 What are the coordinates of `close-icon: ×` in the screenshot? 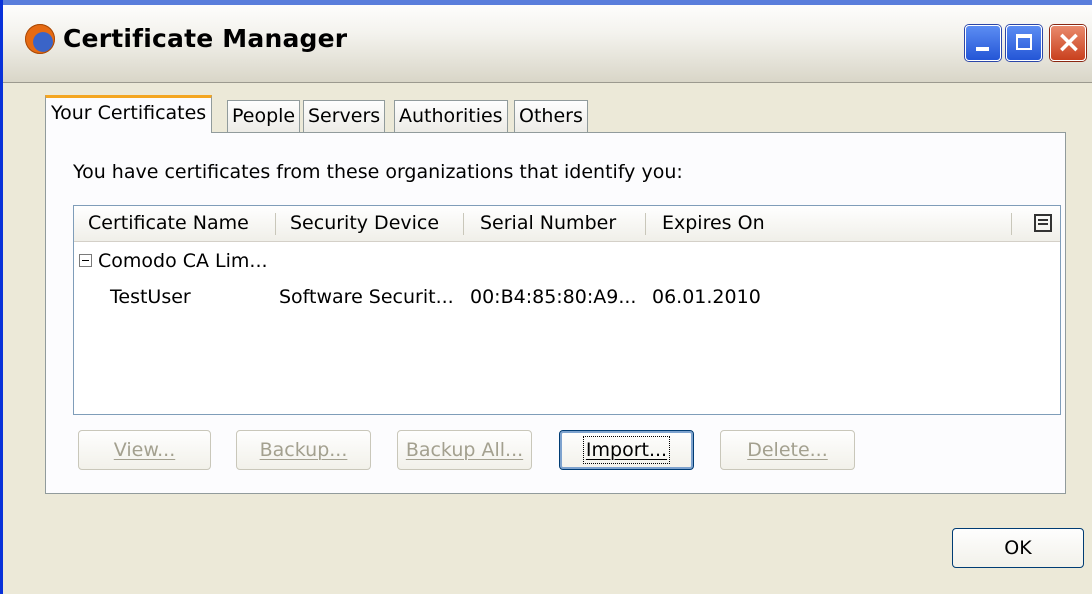 It's located at (1069, 42).